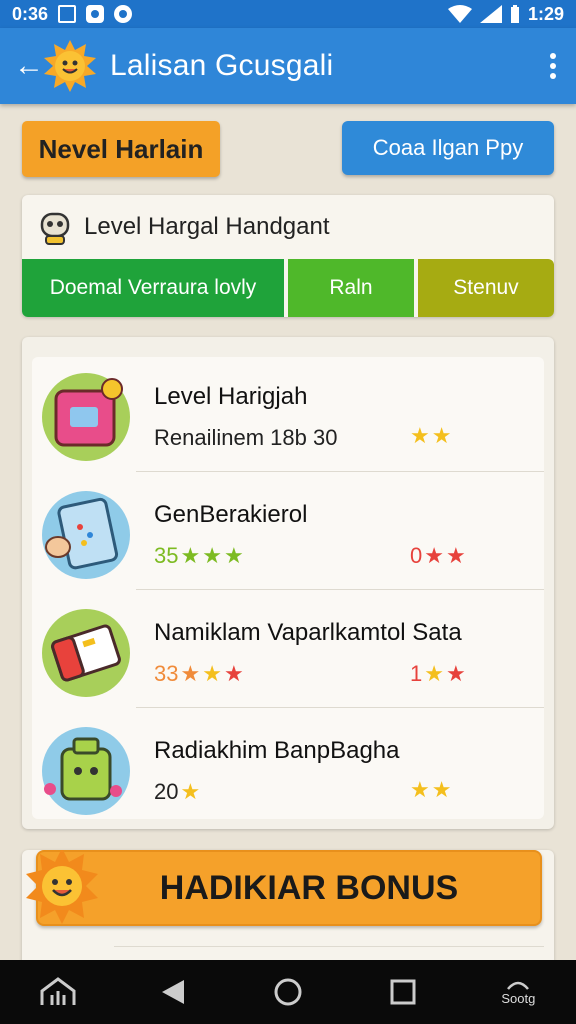 The height and width of the screenshot is (1024, 576). I want to click on level-tabs: Doemal Verraura lovly Raln Stenuv, so click(288, 288).